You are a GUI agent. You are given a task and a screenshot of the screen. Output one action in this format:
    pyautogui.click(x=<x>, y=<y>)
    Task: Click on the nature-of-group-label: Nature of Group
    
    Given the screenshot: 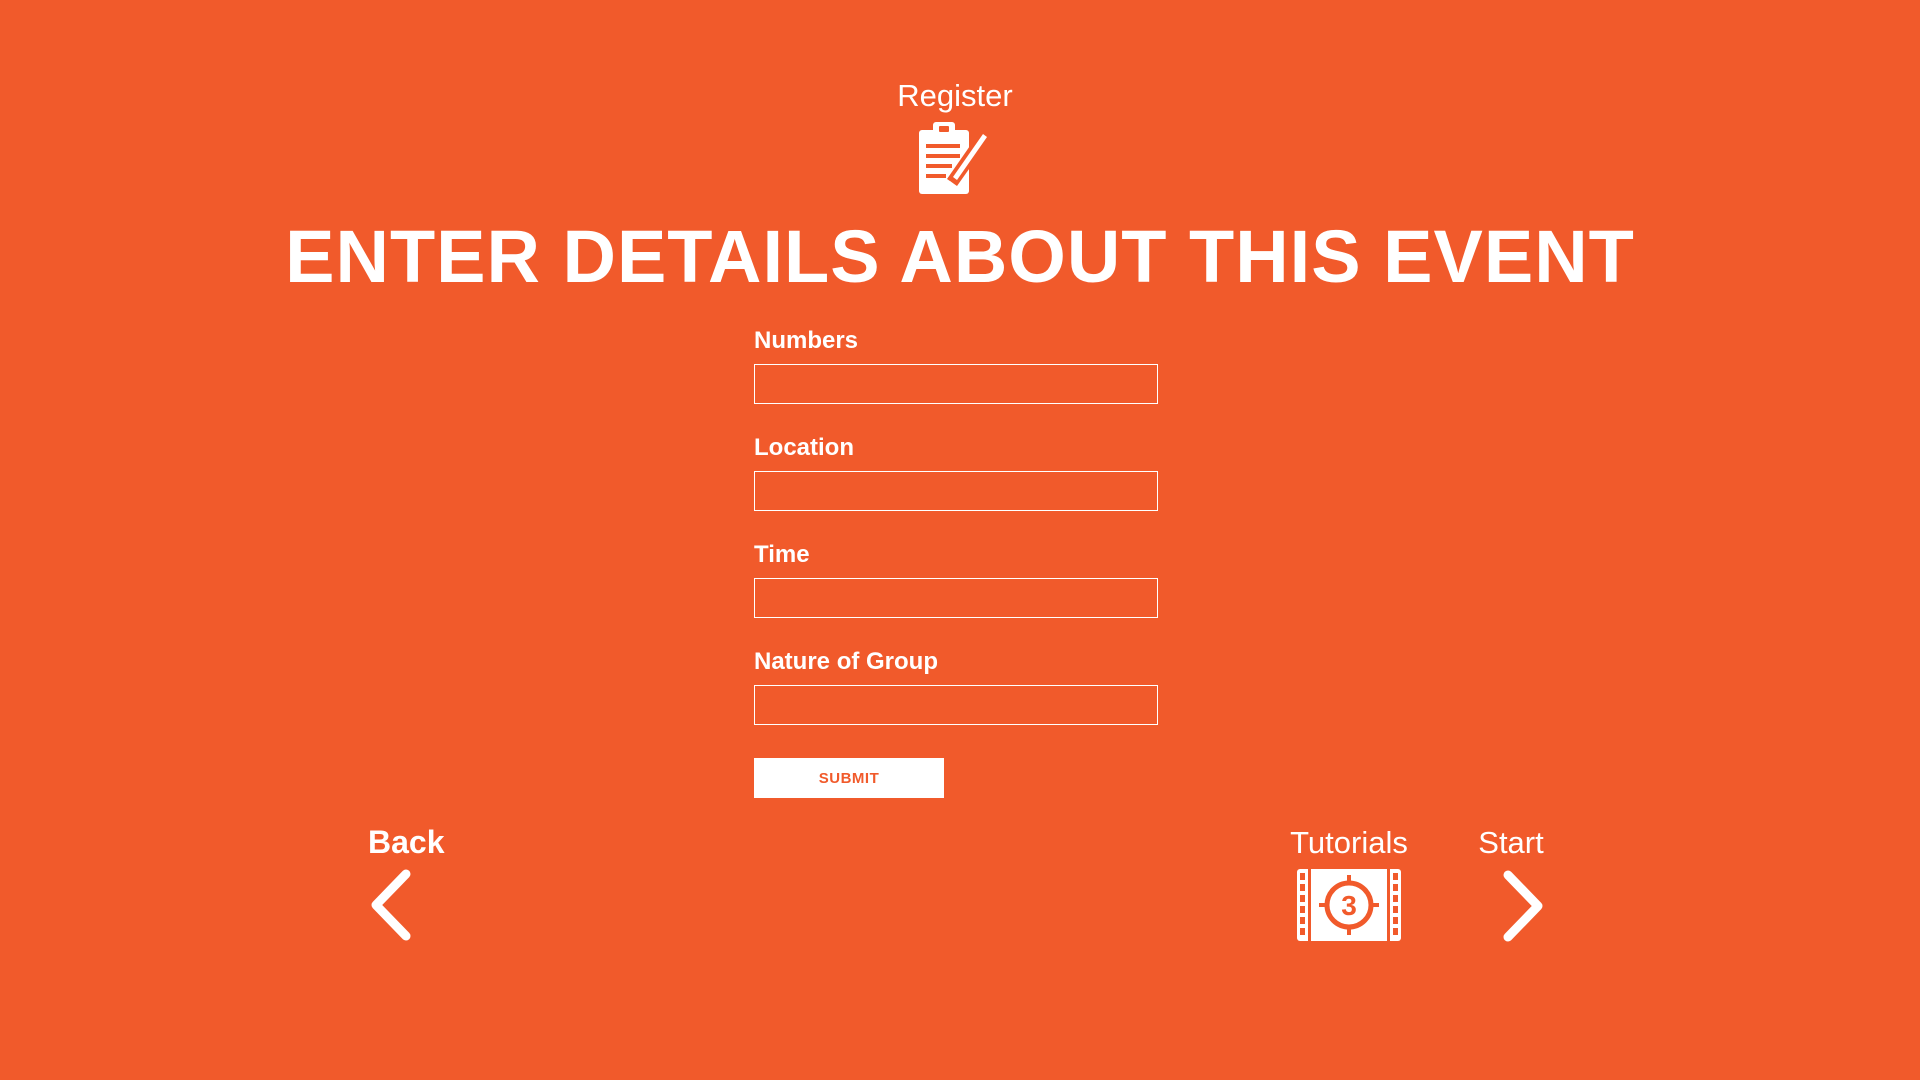 What is the action you would take?
    pyautogui.click(x=846, y=661)
    